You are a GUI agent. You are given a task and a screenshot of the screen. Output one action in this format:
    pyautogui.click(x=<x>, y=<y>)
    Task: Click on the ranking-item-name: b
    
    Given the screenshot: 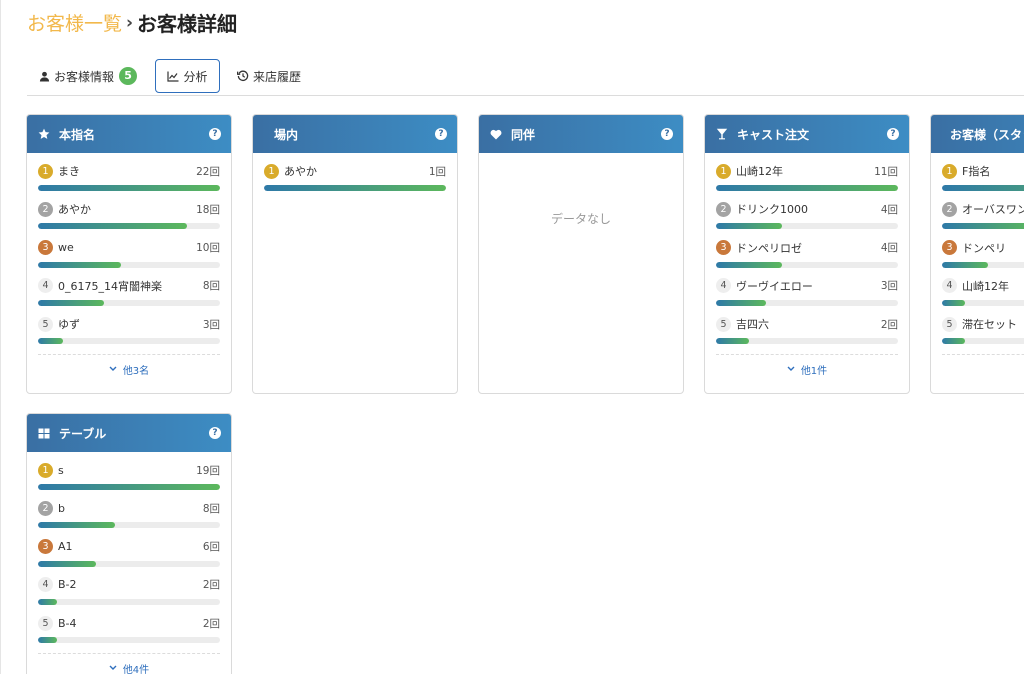 What is the action you would take?
    pyautogui.click(x=61, y=508)
    